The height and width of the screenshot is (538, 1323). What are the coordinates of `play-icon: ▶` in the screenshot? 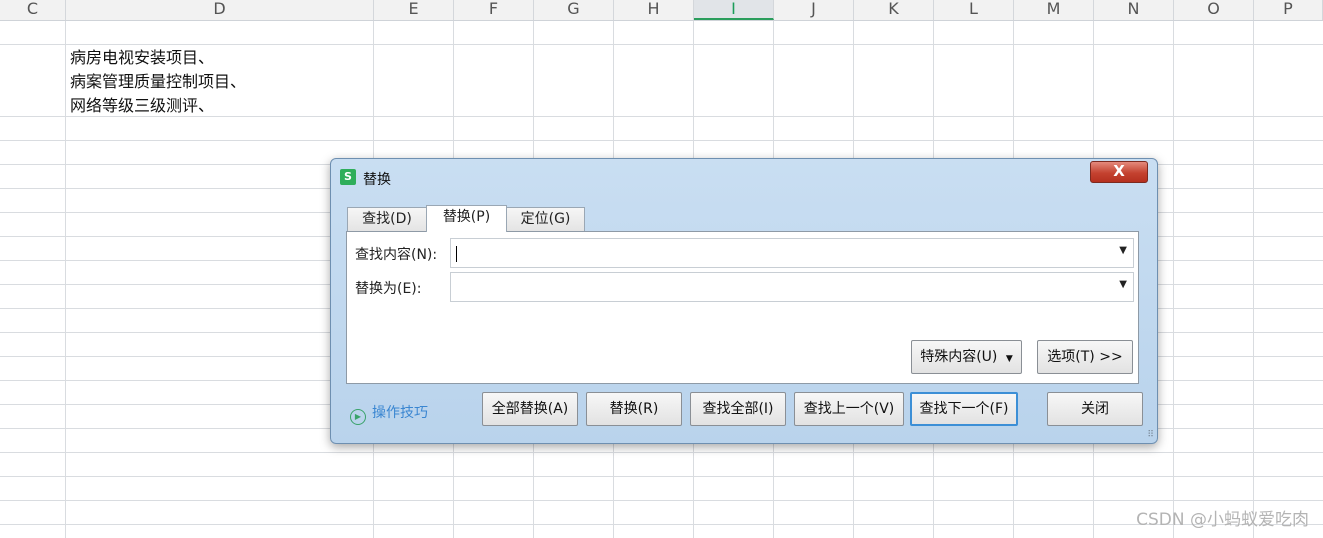 It's located at (358, 417).